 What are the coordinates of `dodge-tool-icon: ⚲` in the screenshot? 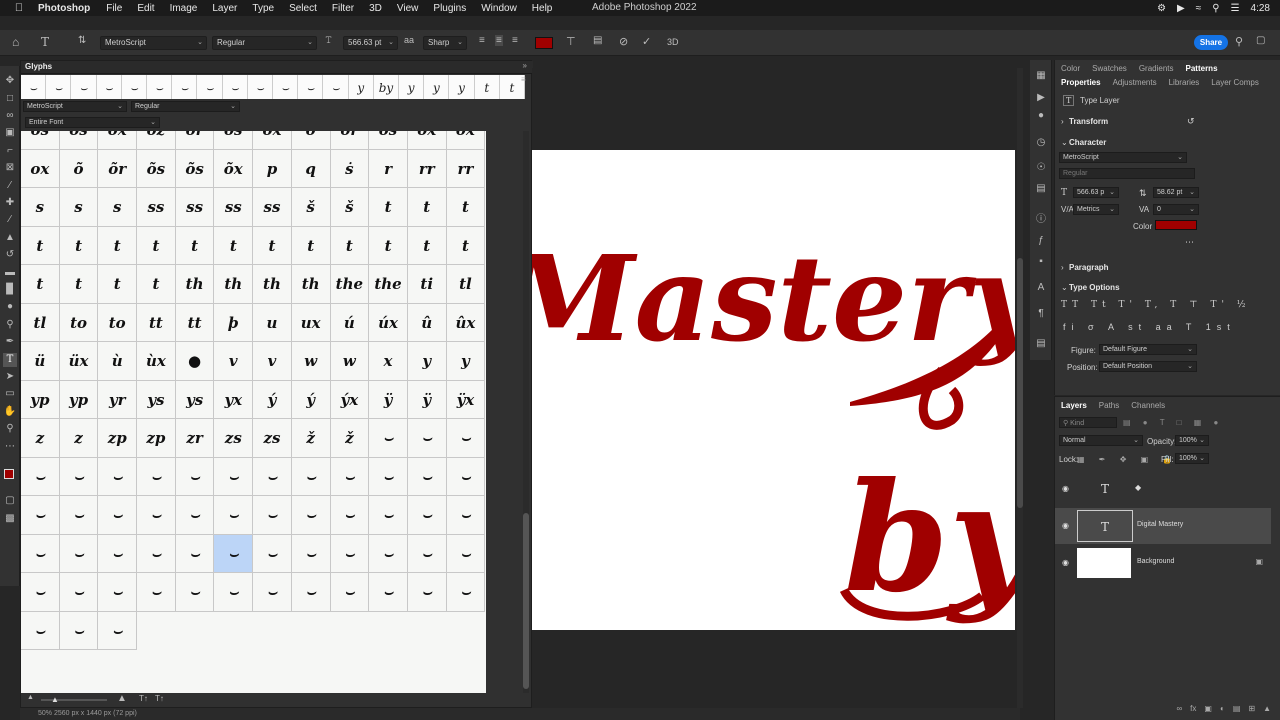 It's located at (10, 325).